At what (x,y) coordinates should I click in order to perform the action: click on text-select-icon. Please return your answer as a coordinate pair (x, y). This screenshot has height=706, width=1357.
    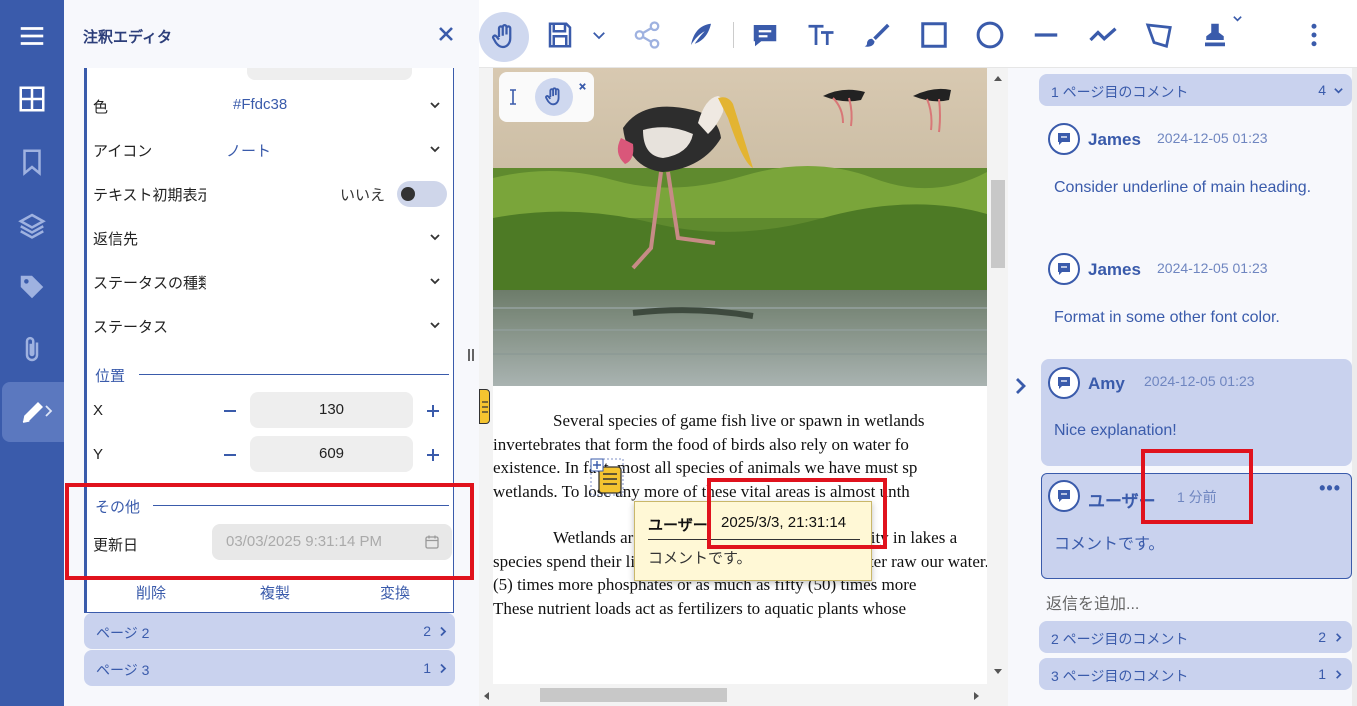
    Looking at the image, I should click on (513, 97).